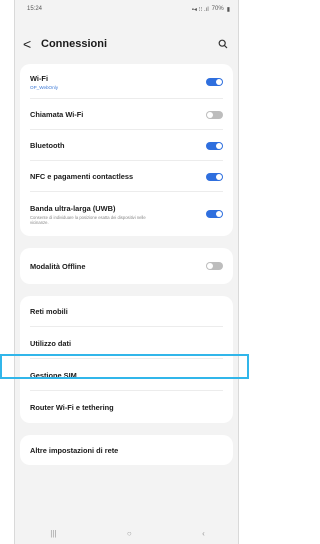 This screenshot has width=320, height=544. I want to click on data-usage-label: Utilizzo dati, so click(51, 343).